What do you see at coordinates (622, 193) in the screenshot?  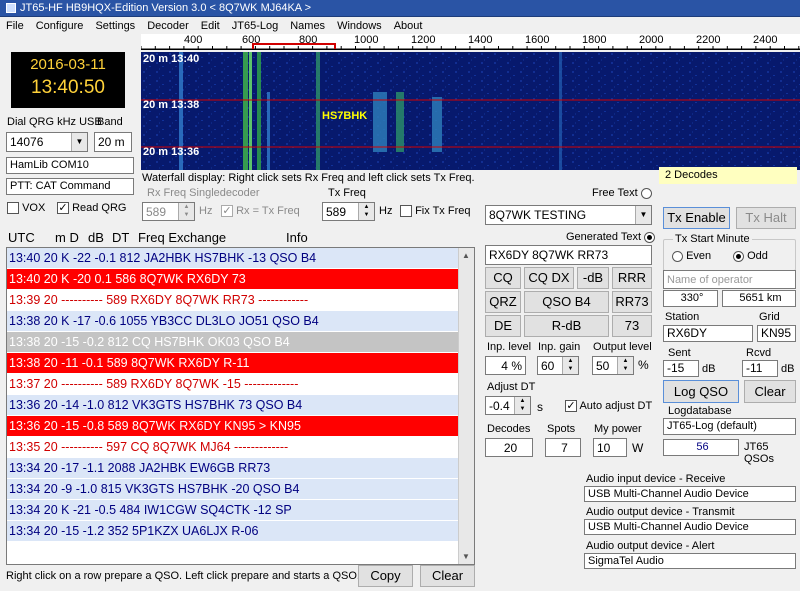 I see `free-text-radio: Free Text` at bounding box center [622, 193].